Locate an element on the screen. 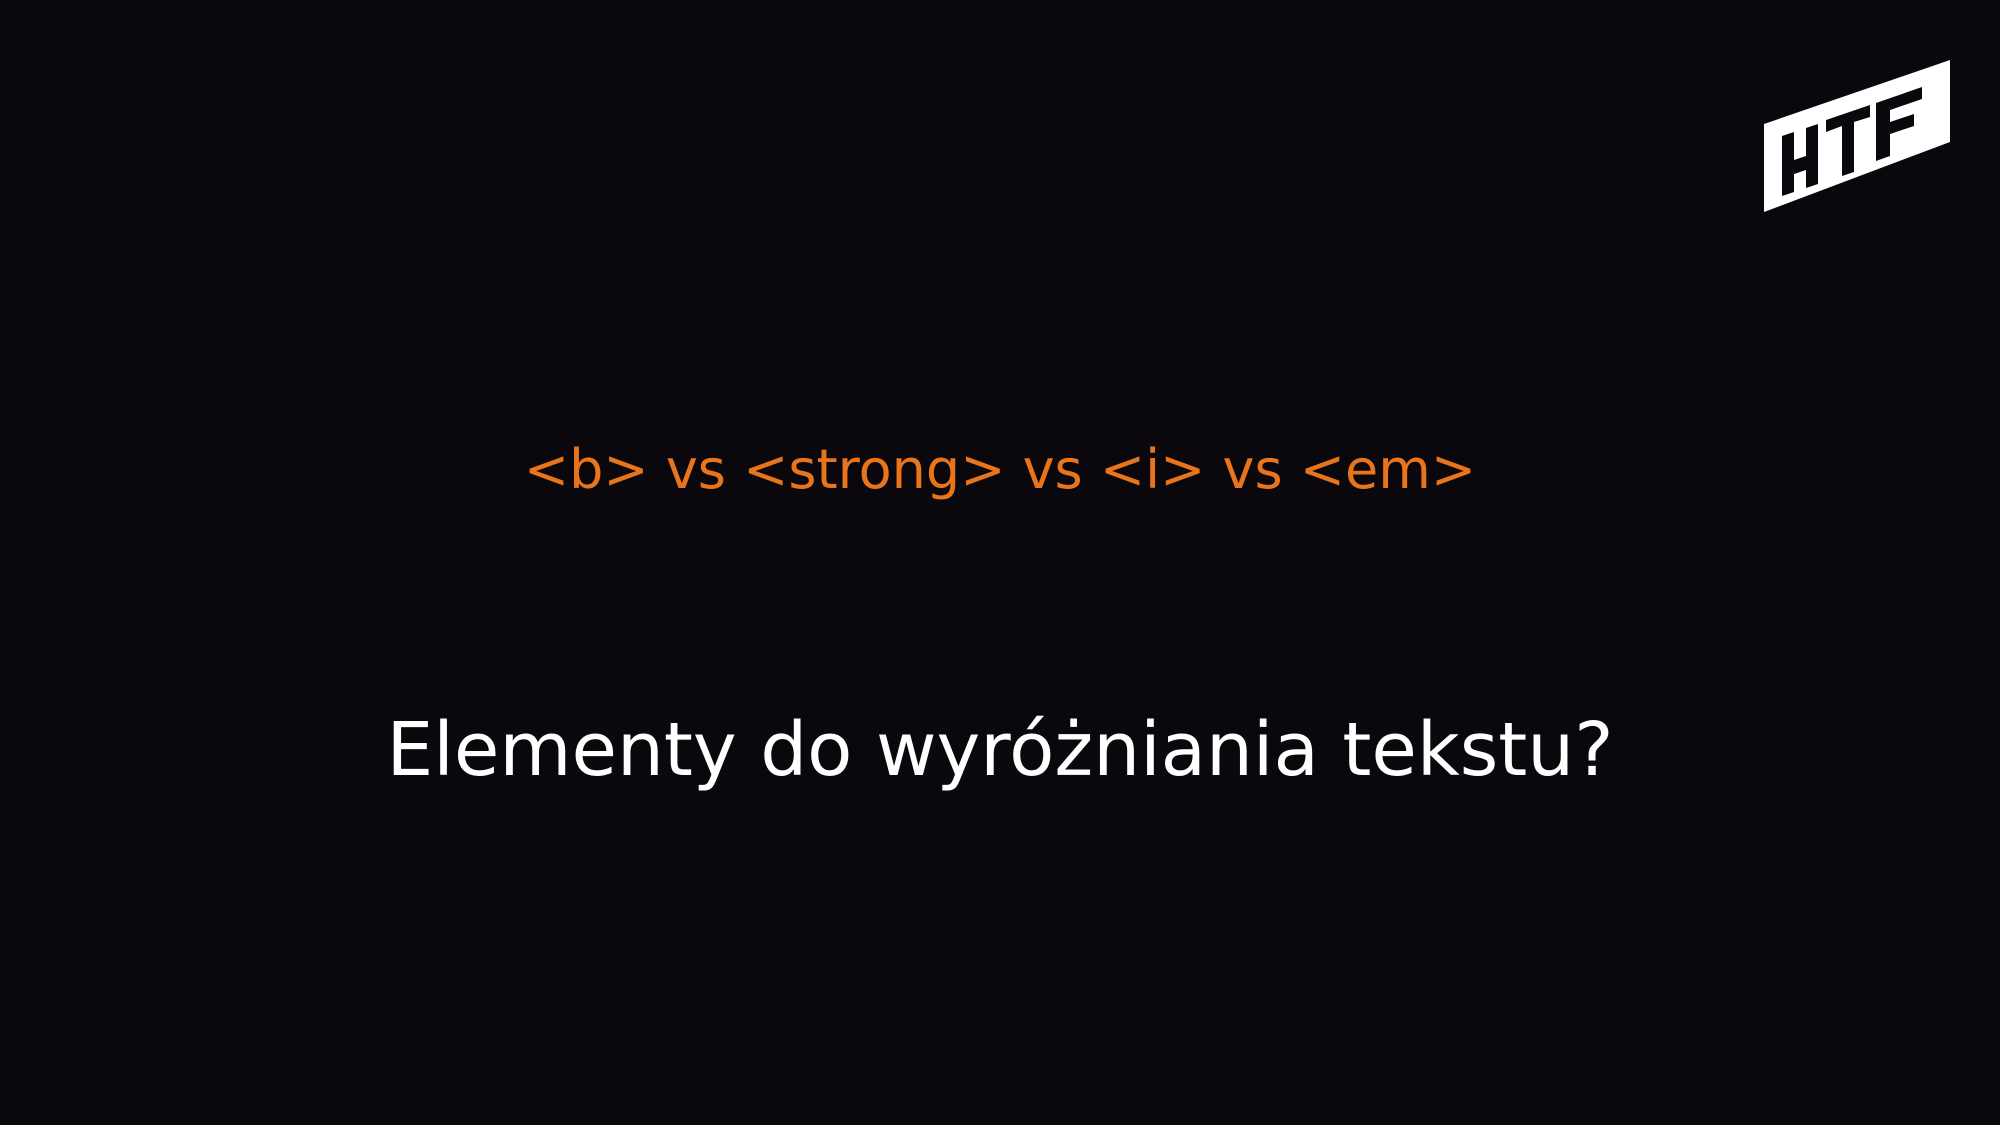 Image resolution: width=2000 pixels, height=1125 pixels. subtitle: <b> vs <strong> vs <i> vs <em> is located at coordinates (1000, 469).